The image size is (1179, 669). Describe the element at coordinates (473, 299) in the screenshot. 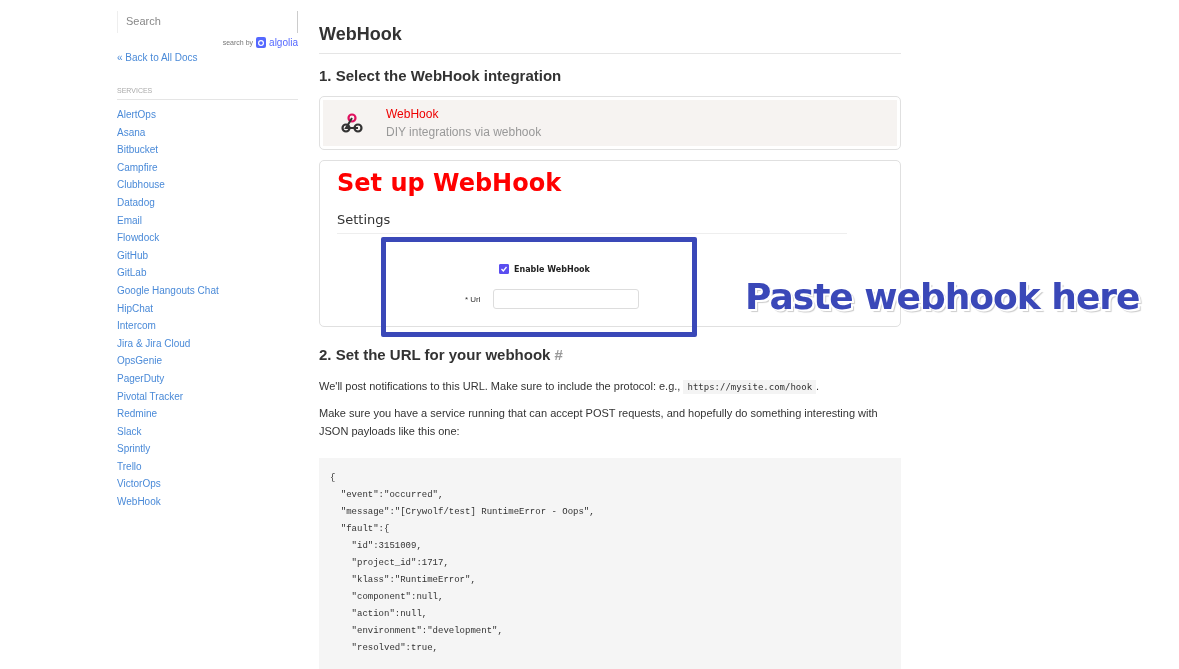

I see `url-label: * Url` at that location.